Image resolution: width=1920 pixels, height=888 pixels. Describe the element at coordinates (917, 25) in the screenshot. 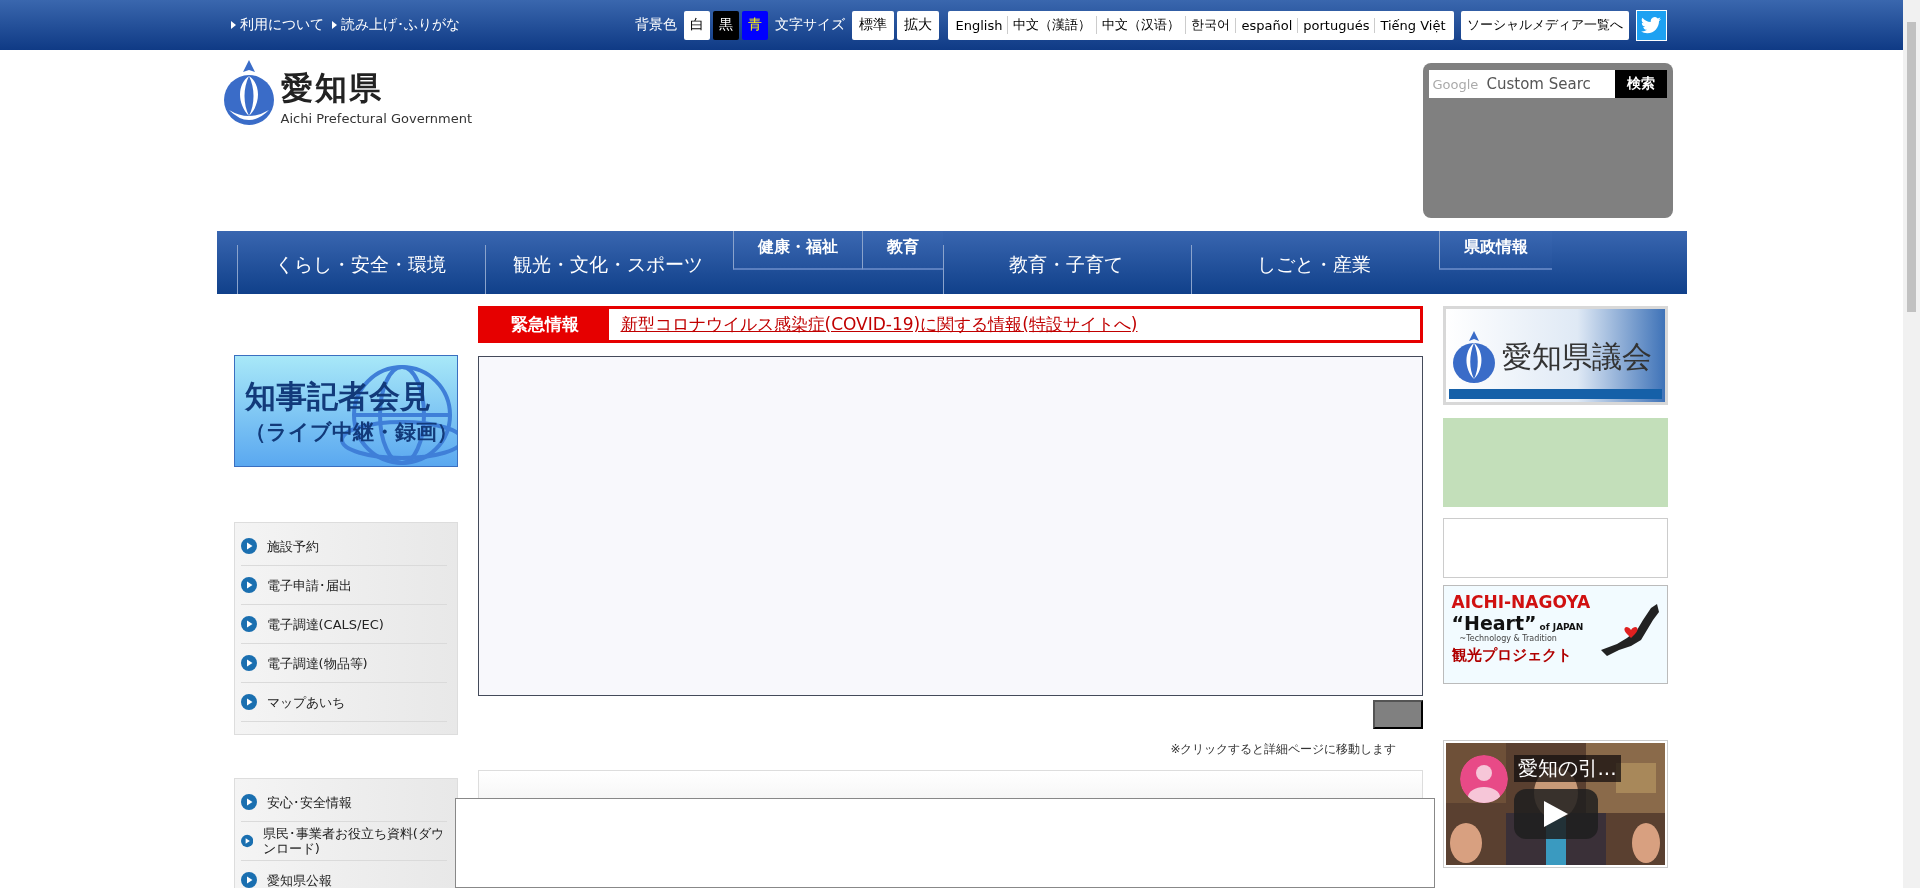

I see `text-size-button: 拡大` at that location.